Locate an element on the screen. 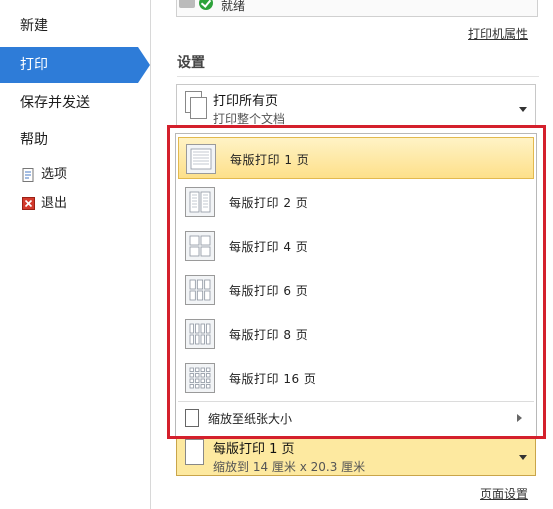 The image size is (553, 509). exit-icon is located at coordinates (28, 203).